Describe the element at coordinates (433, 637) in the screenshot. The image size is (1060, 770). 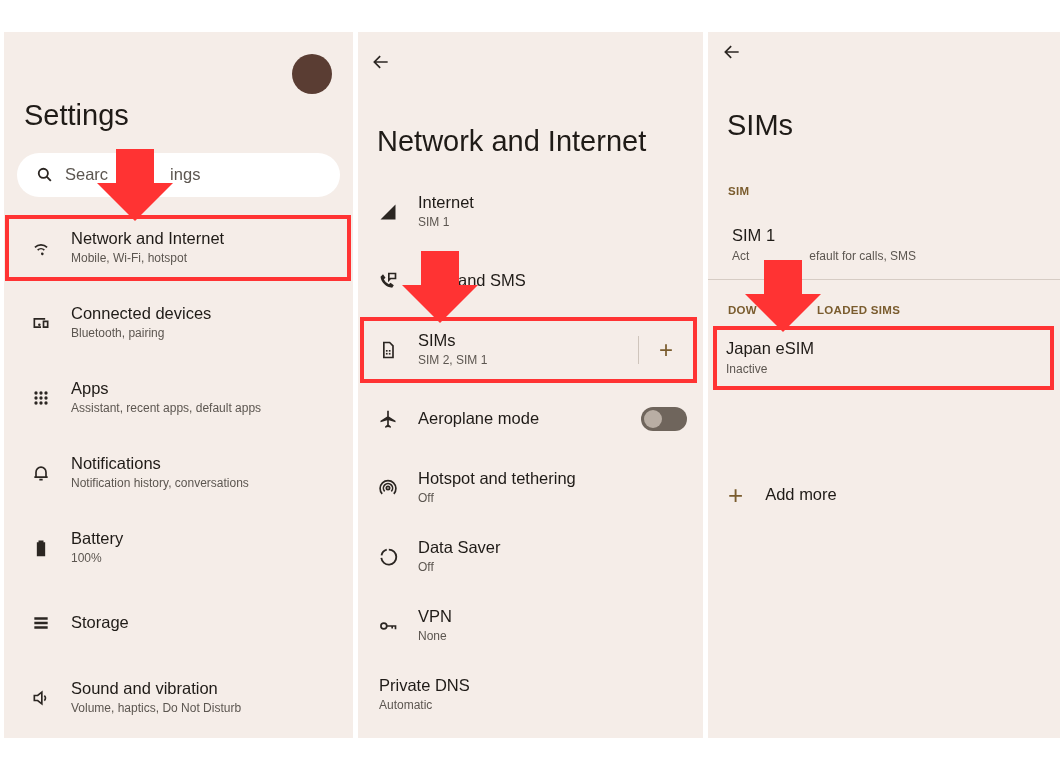
I see `item-subtitle: None` at that location.